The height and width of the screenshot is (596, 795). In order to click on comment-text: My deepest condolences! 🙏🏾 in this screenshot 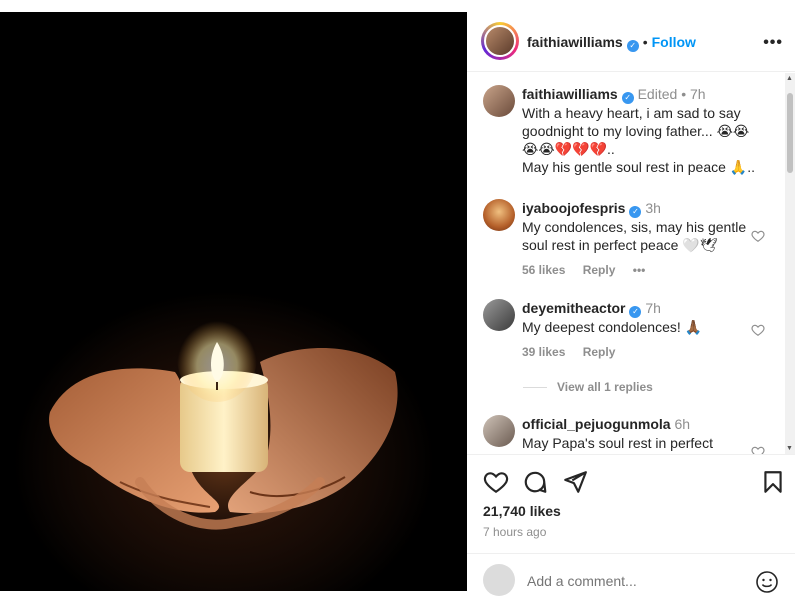, I will do `click(612, 327)`.